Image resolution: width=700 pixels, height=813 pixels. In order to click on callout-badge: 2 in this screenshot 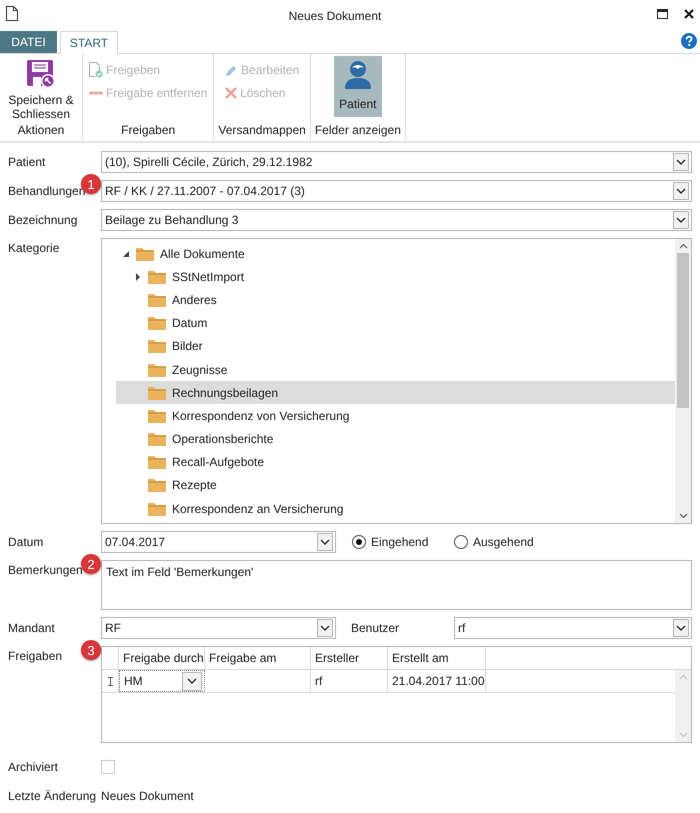, I will do `click(91, 564)`.